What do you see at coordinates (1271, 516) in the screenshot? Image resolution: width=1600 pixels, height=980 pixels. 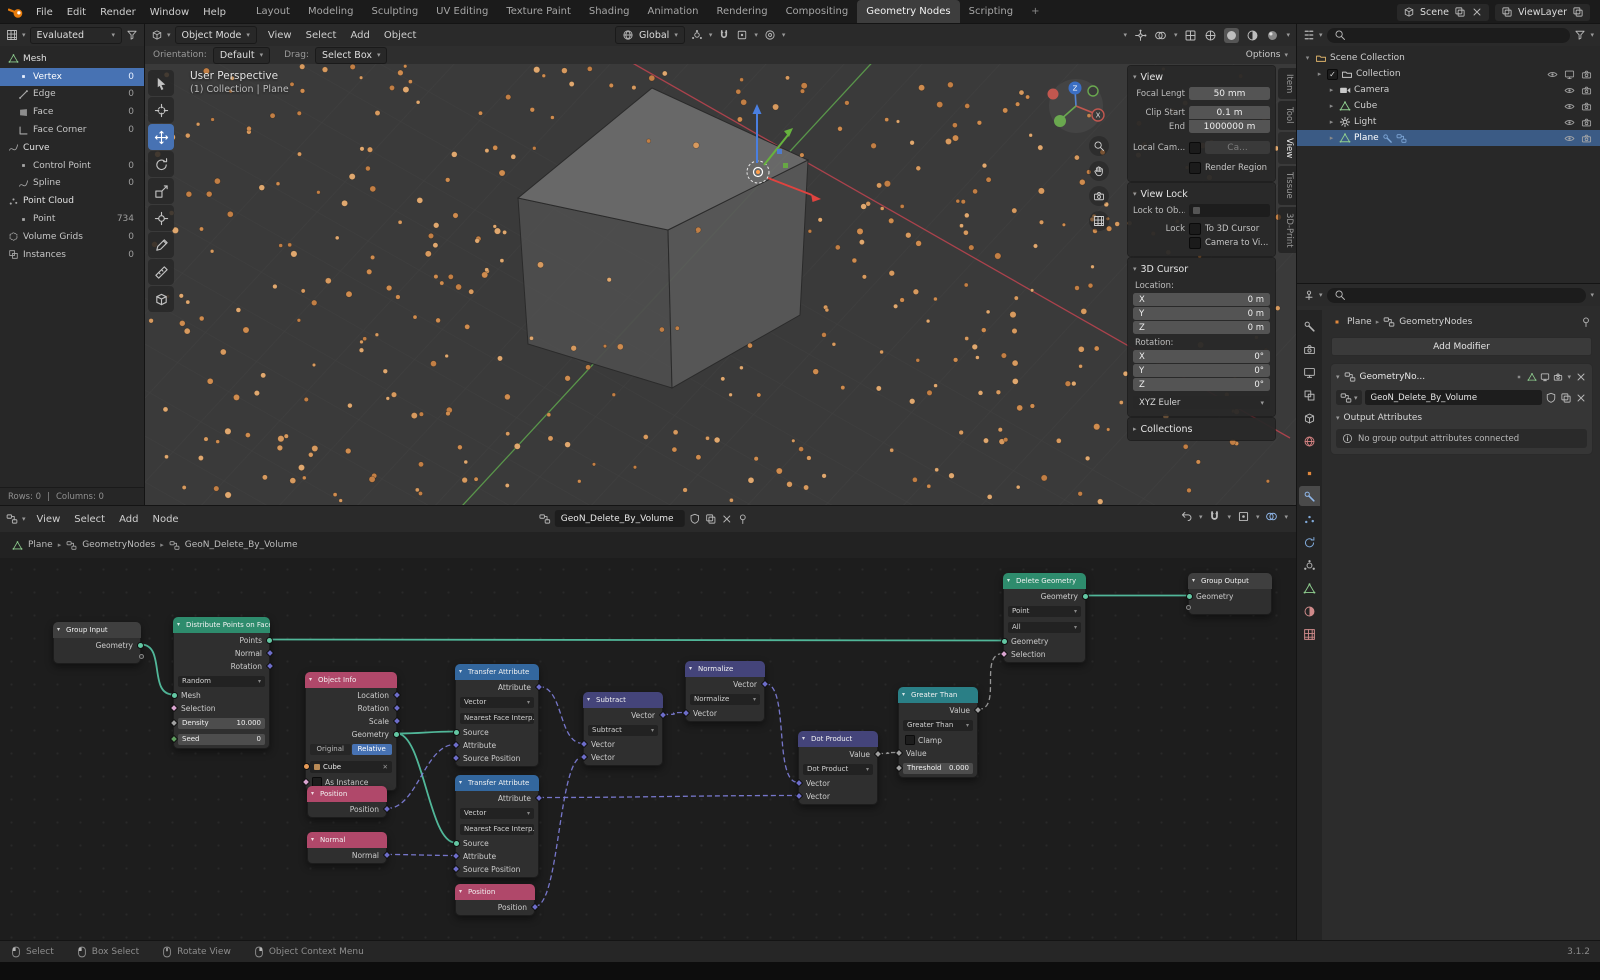 I see `overlays-icon` at bounding box center [1271, 516].